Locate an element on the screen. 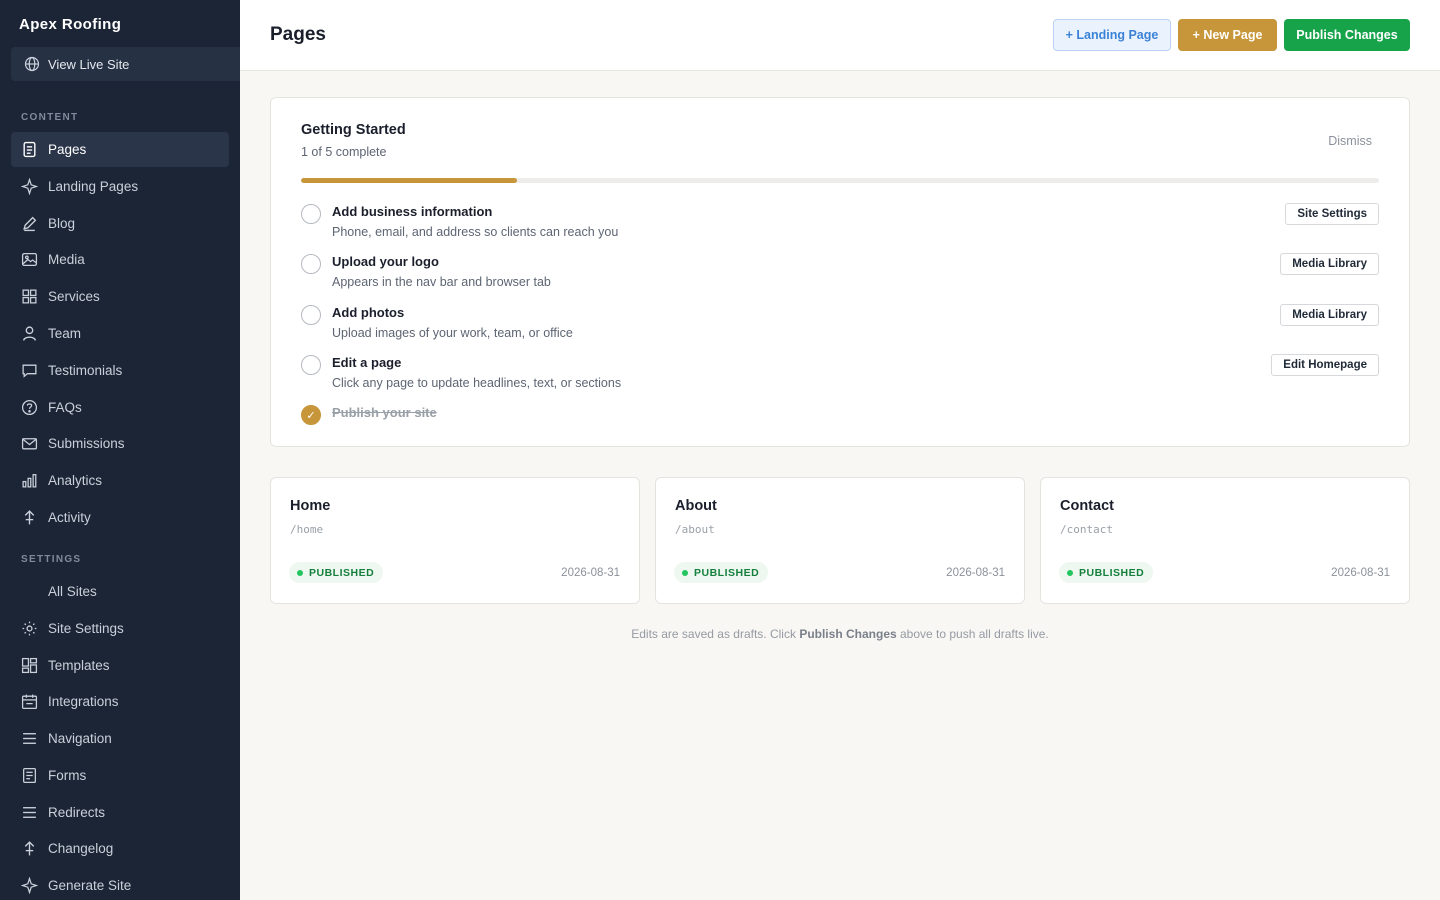 The height and width of the screenshot is (900, 1440). sidebar-item-generate-site: Generate Site is located at coordinates (120, 884).